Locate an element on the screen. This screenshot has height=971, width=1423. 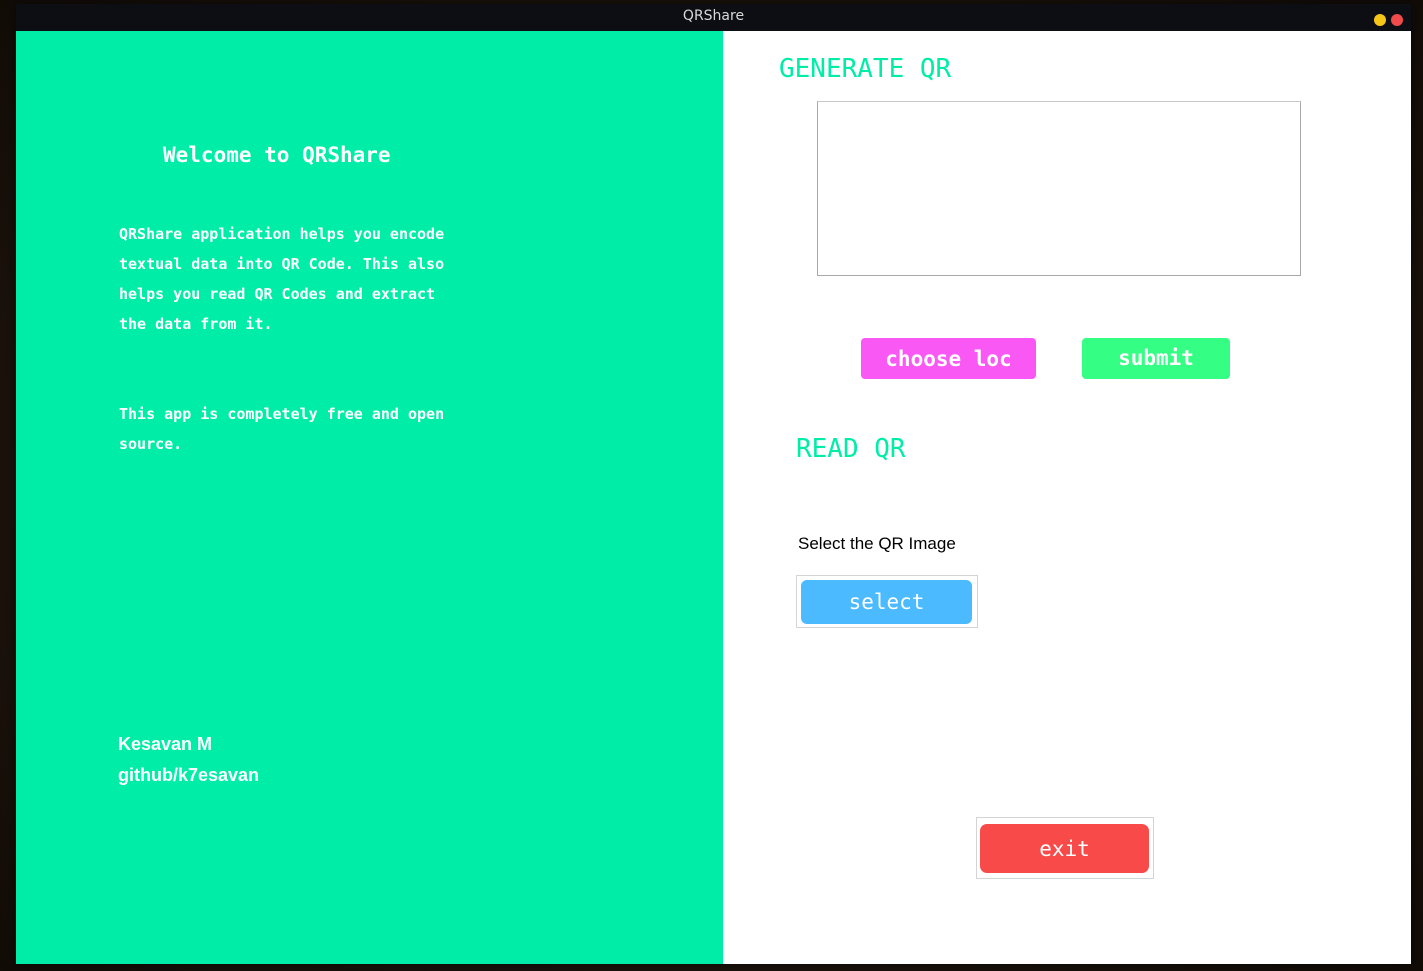
title-bar: QRShare is located at coordinates (713, 17).